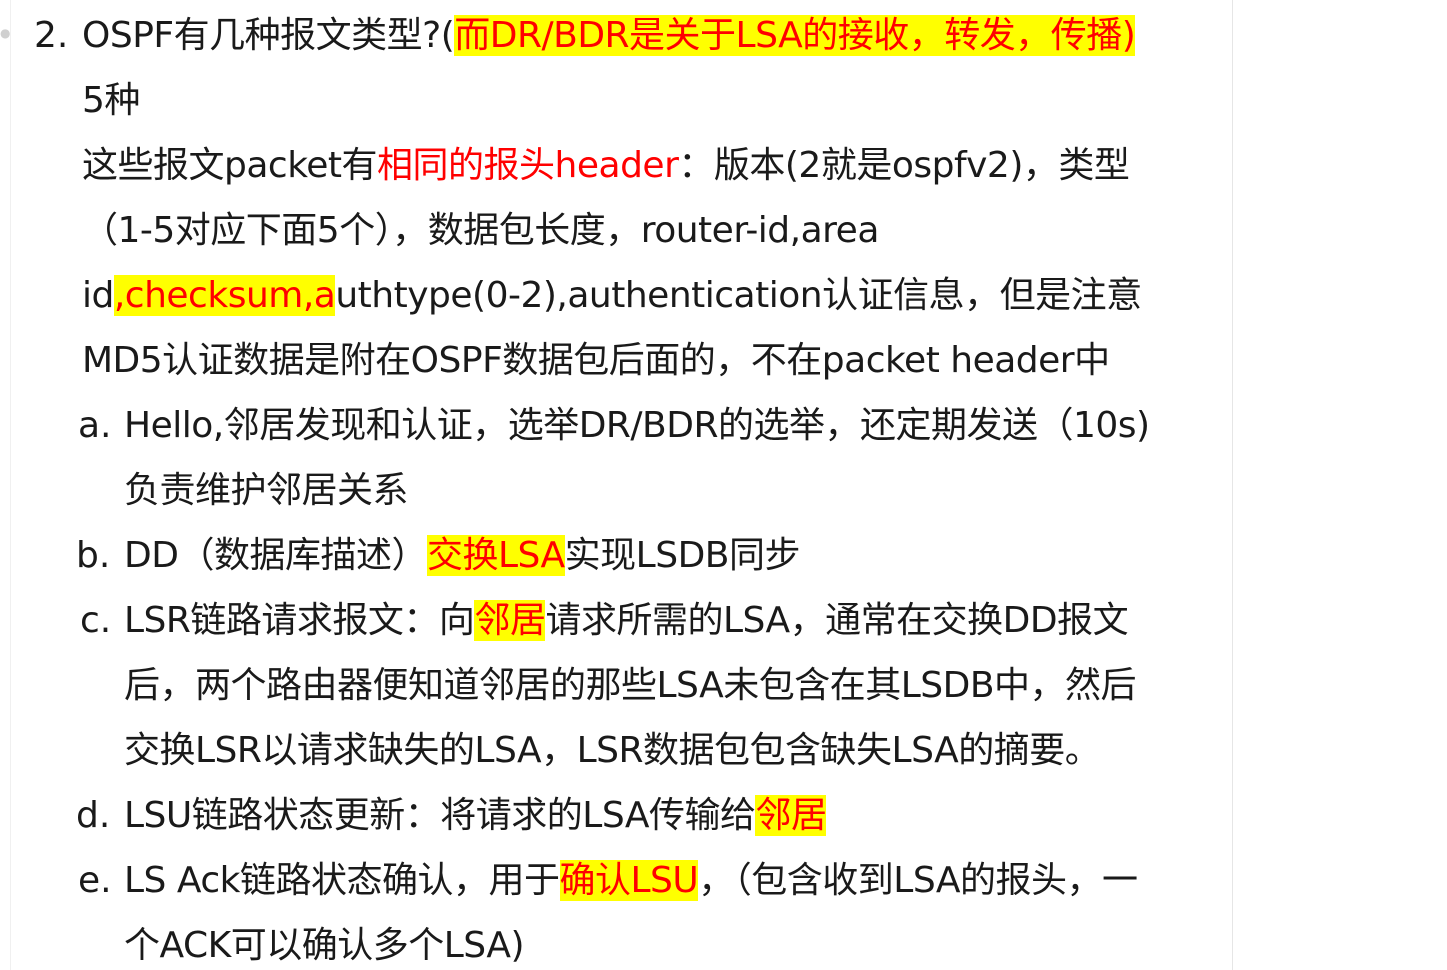 The height and width of the screenshot is (970, 1447). Describe the element at coordinates (738, 295) in the screenshot. I see `paragraph-text: uthtype(0-2),authentication认证信息，但是注意` at that location.